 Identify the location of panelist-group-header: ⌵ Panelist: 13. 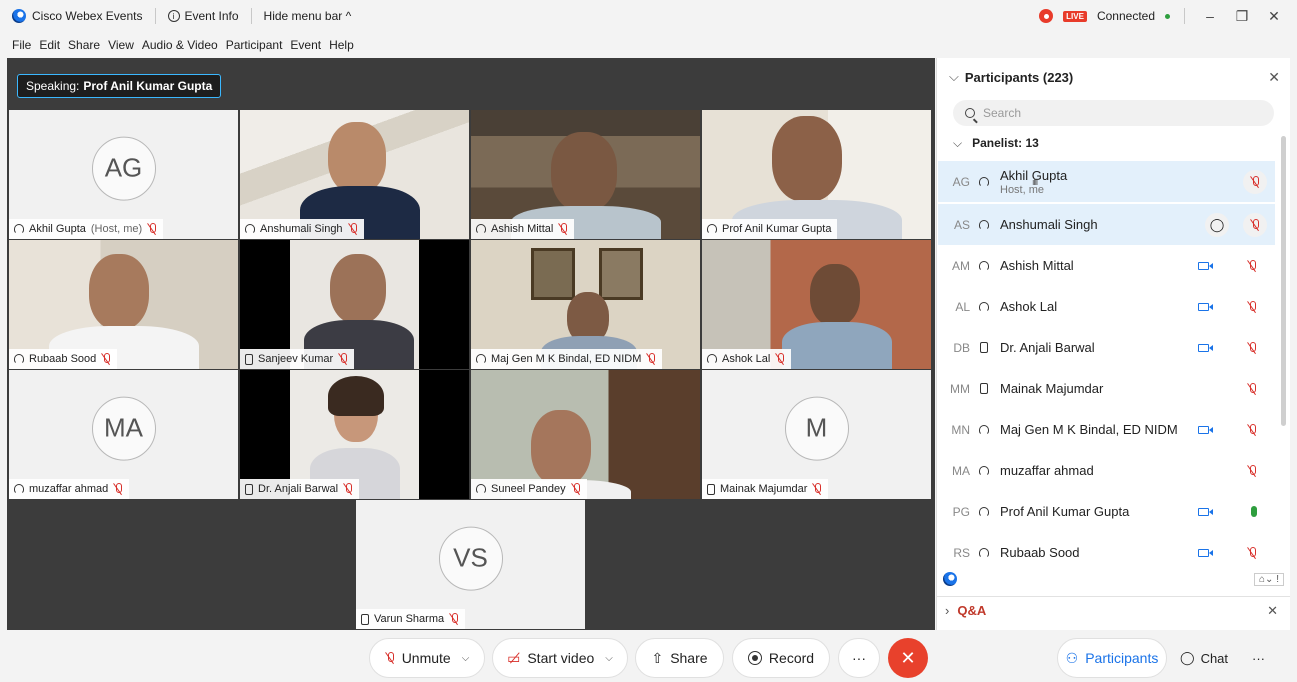
(1113, 143).